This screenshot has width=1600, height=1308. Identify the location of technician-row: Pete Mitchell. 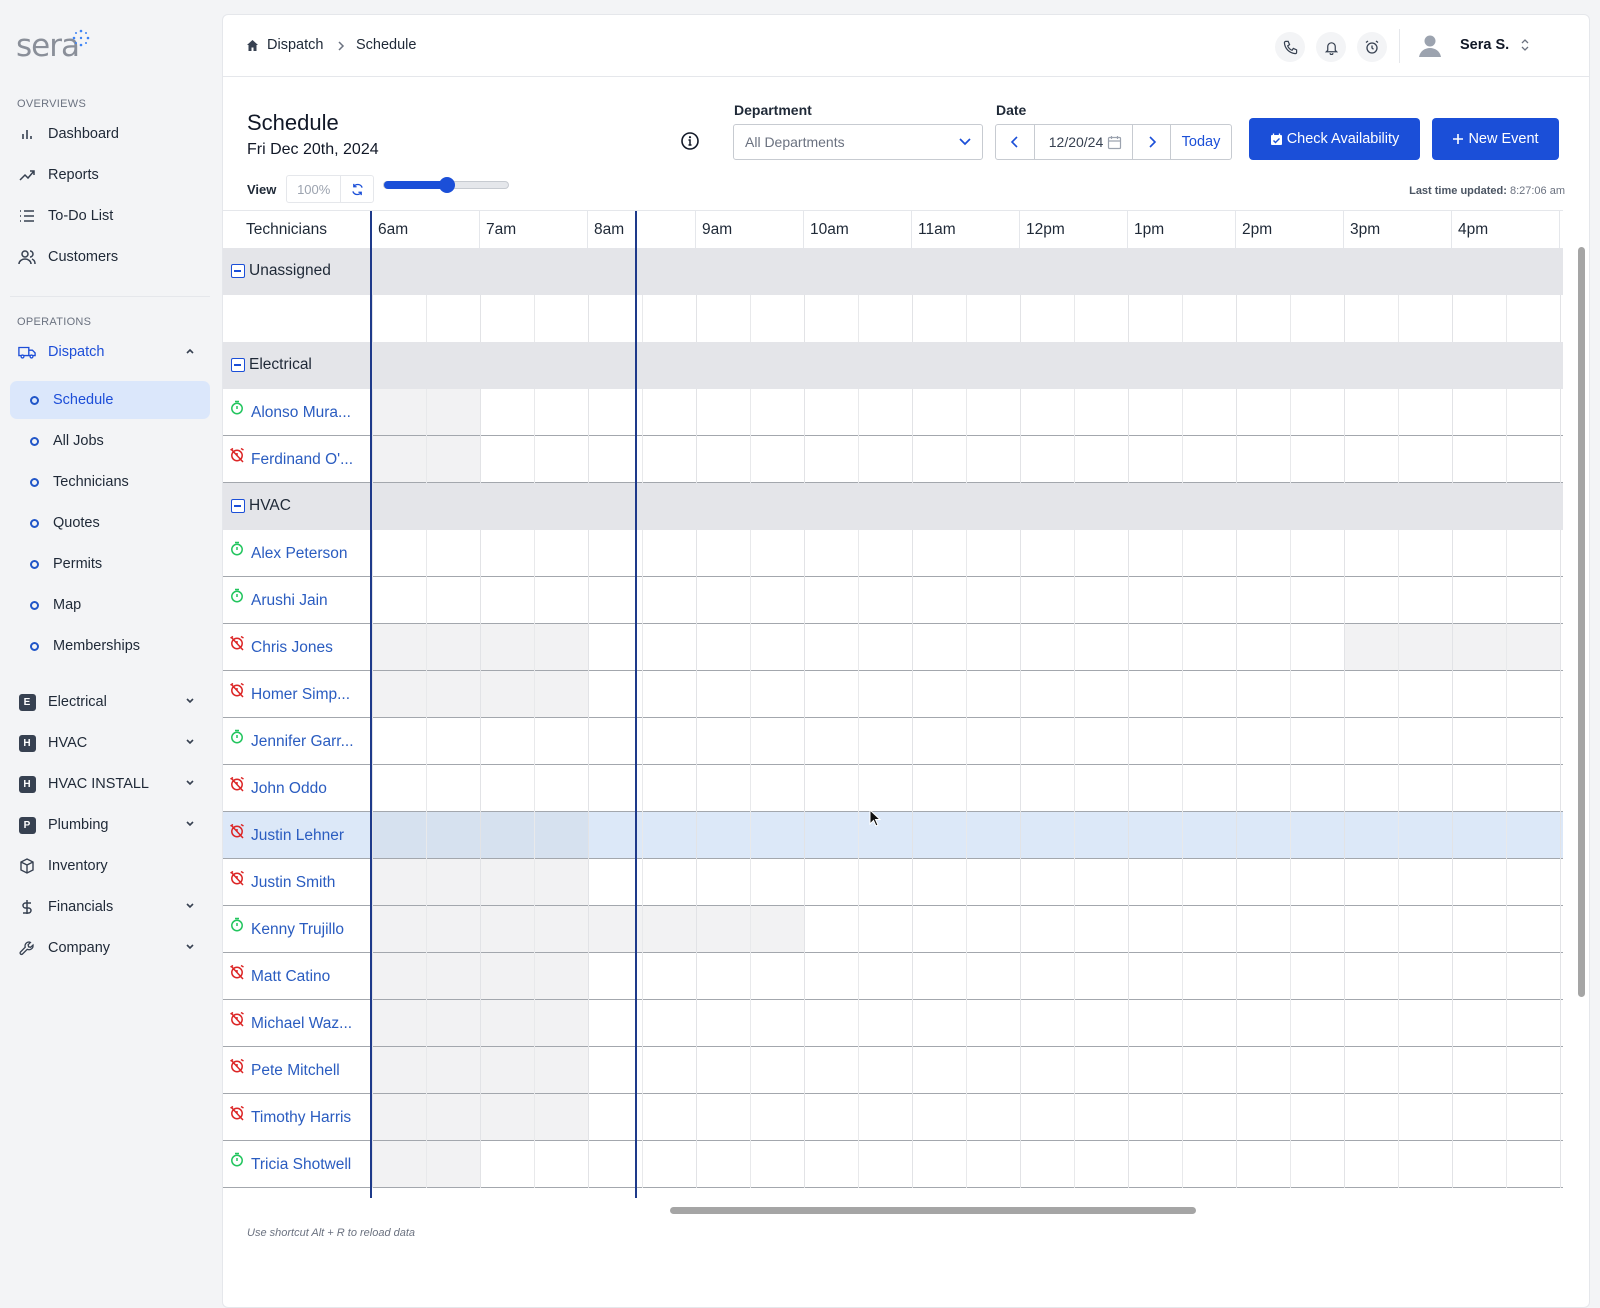
(893, 1070).